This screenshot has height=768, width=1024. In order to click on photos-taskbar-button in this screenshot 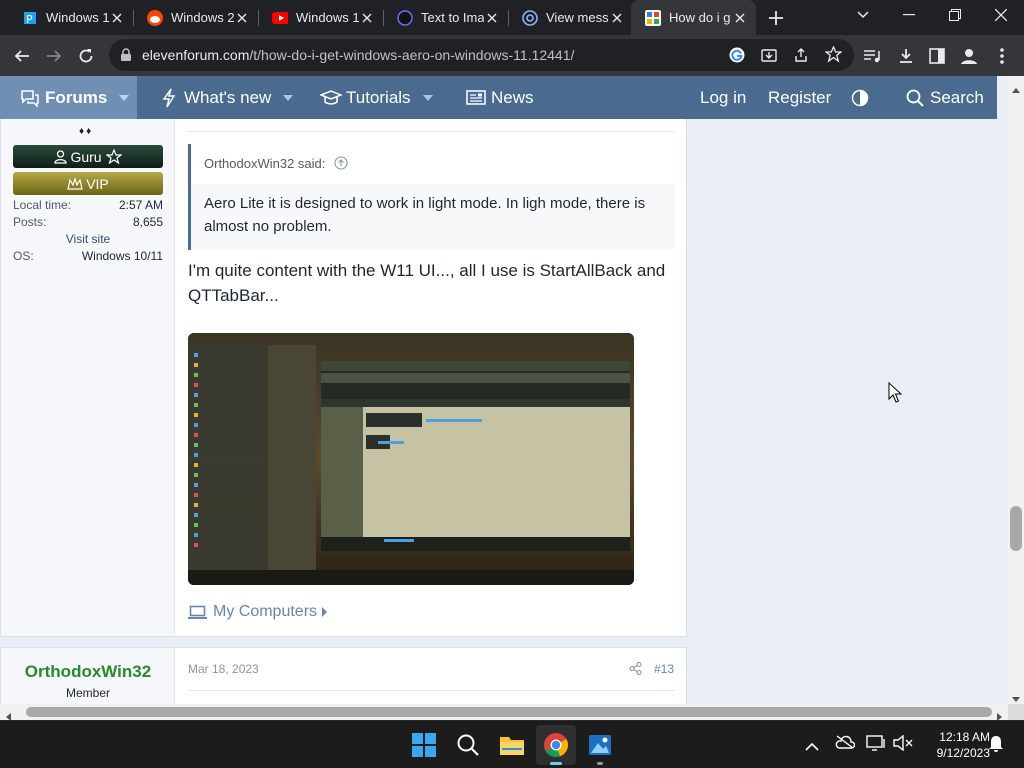, I will do `click(600, 745)`.